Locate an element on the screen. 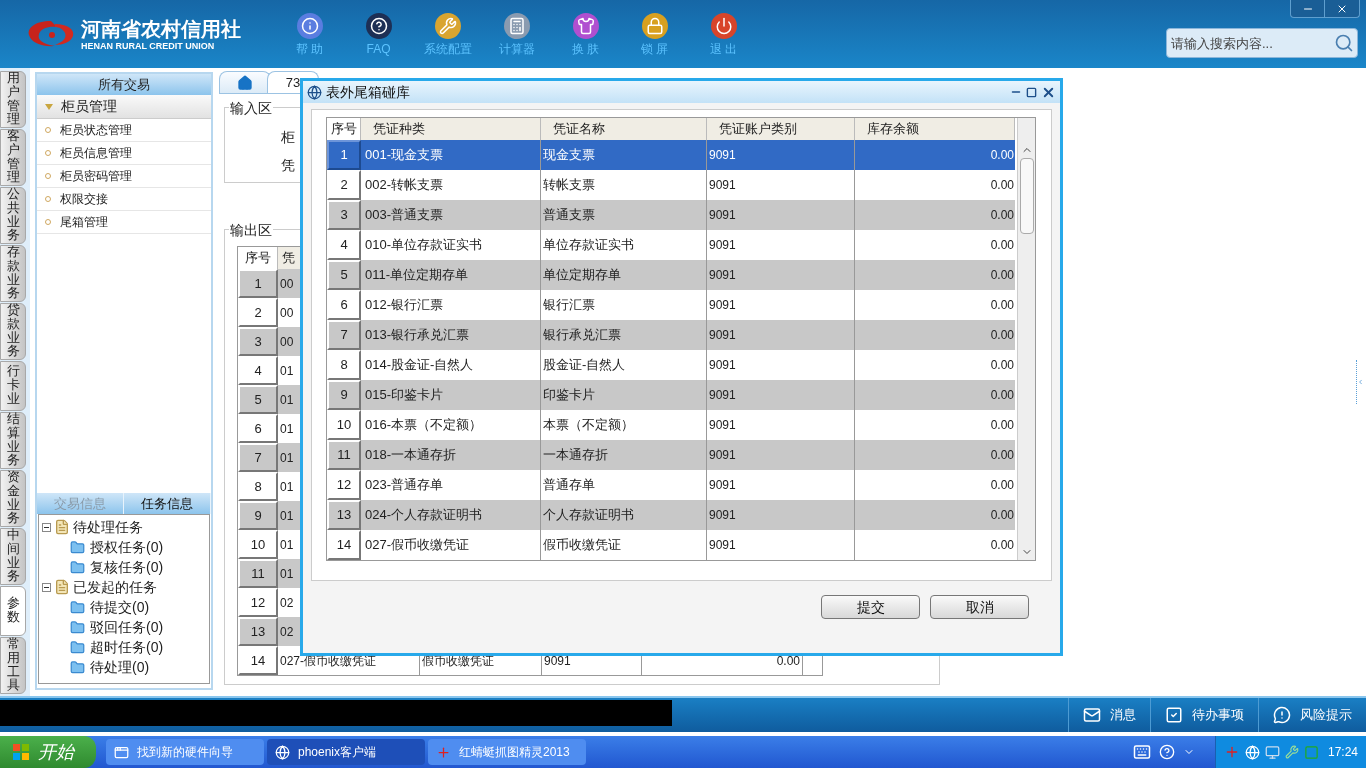  table-row: 3 003-普通支票 普通支票 9091 0.00 is located at coordinates (671, 215).